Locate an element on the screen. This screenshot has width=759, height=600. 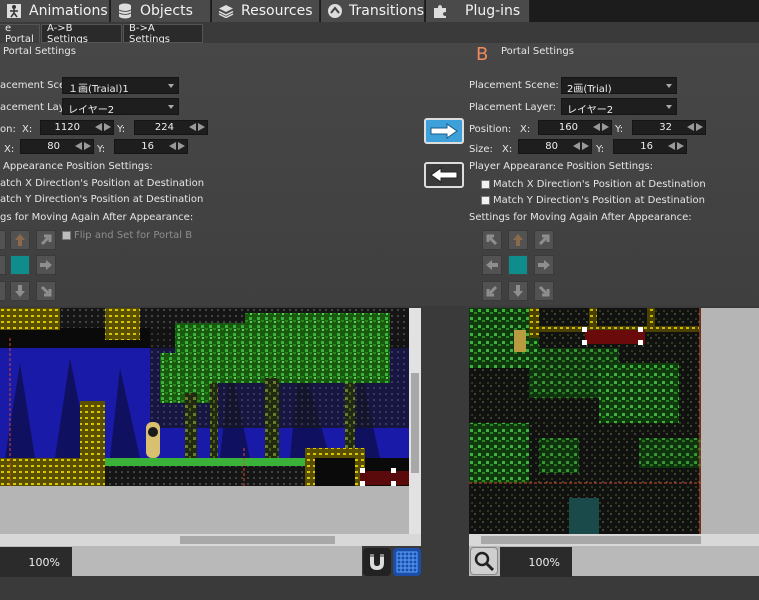
footer-bar is located at coordinates (379, 589).